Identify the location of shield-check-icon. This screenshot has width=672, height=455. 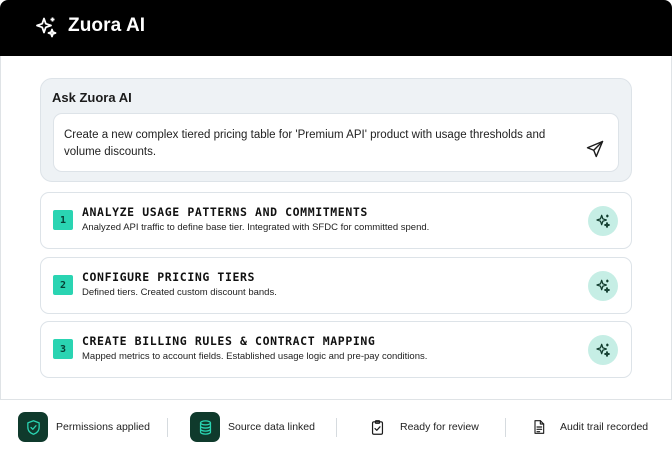
(33, 427).